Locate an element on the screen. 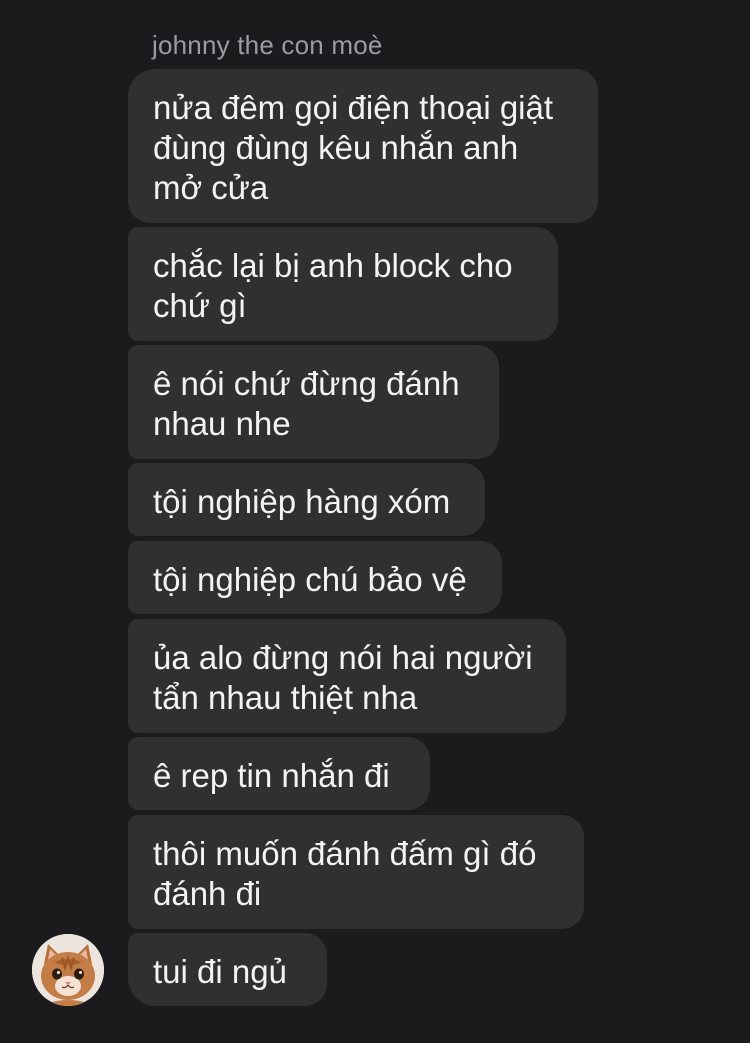 The width and height of the screenshot is (750, 1043). message-line: chứ gì is located at coordinates (200, 305).